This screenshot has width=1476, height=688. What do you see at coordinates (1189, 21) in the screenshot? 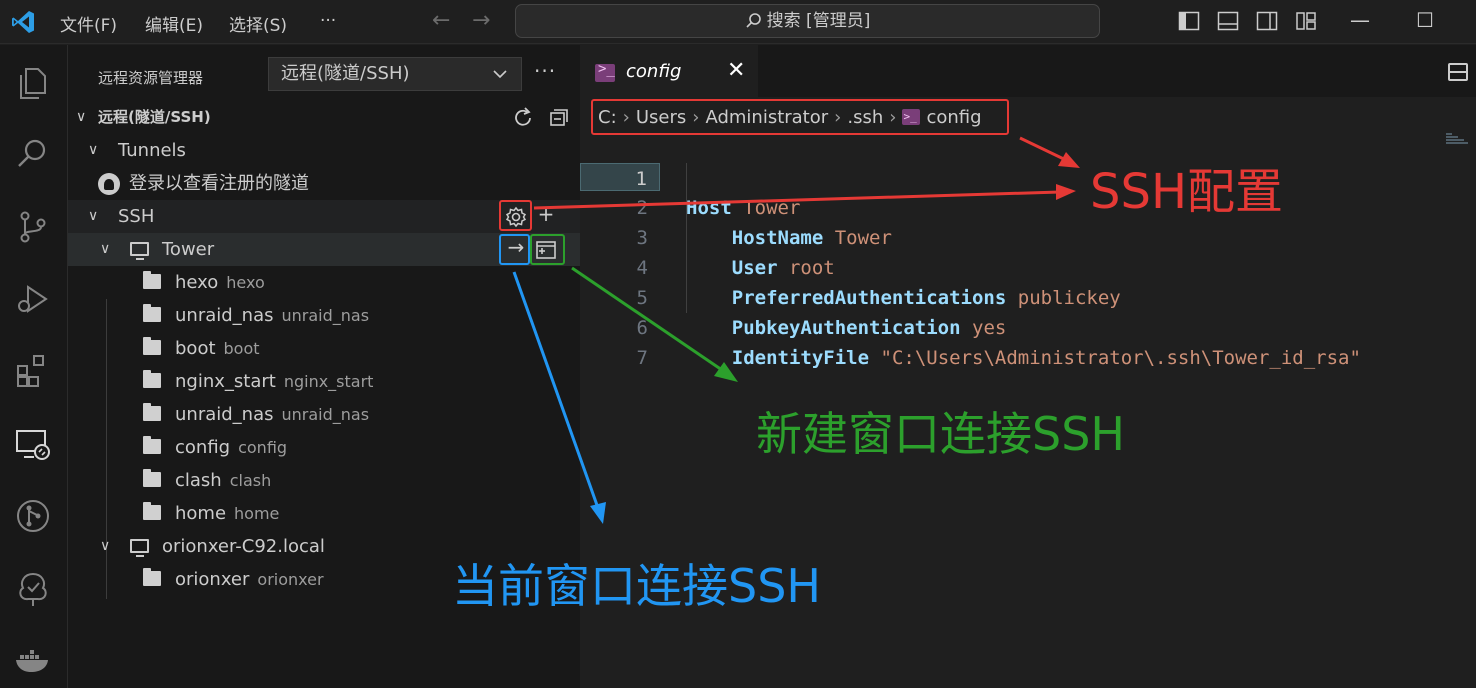
I see `toggle-primary-sidebar-icon` at bounding box center [1189, 21].